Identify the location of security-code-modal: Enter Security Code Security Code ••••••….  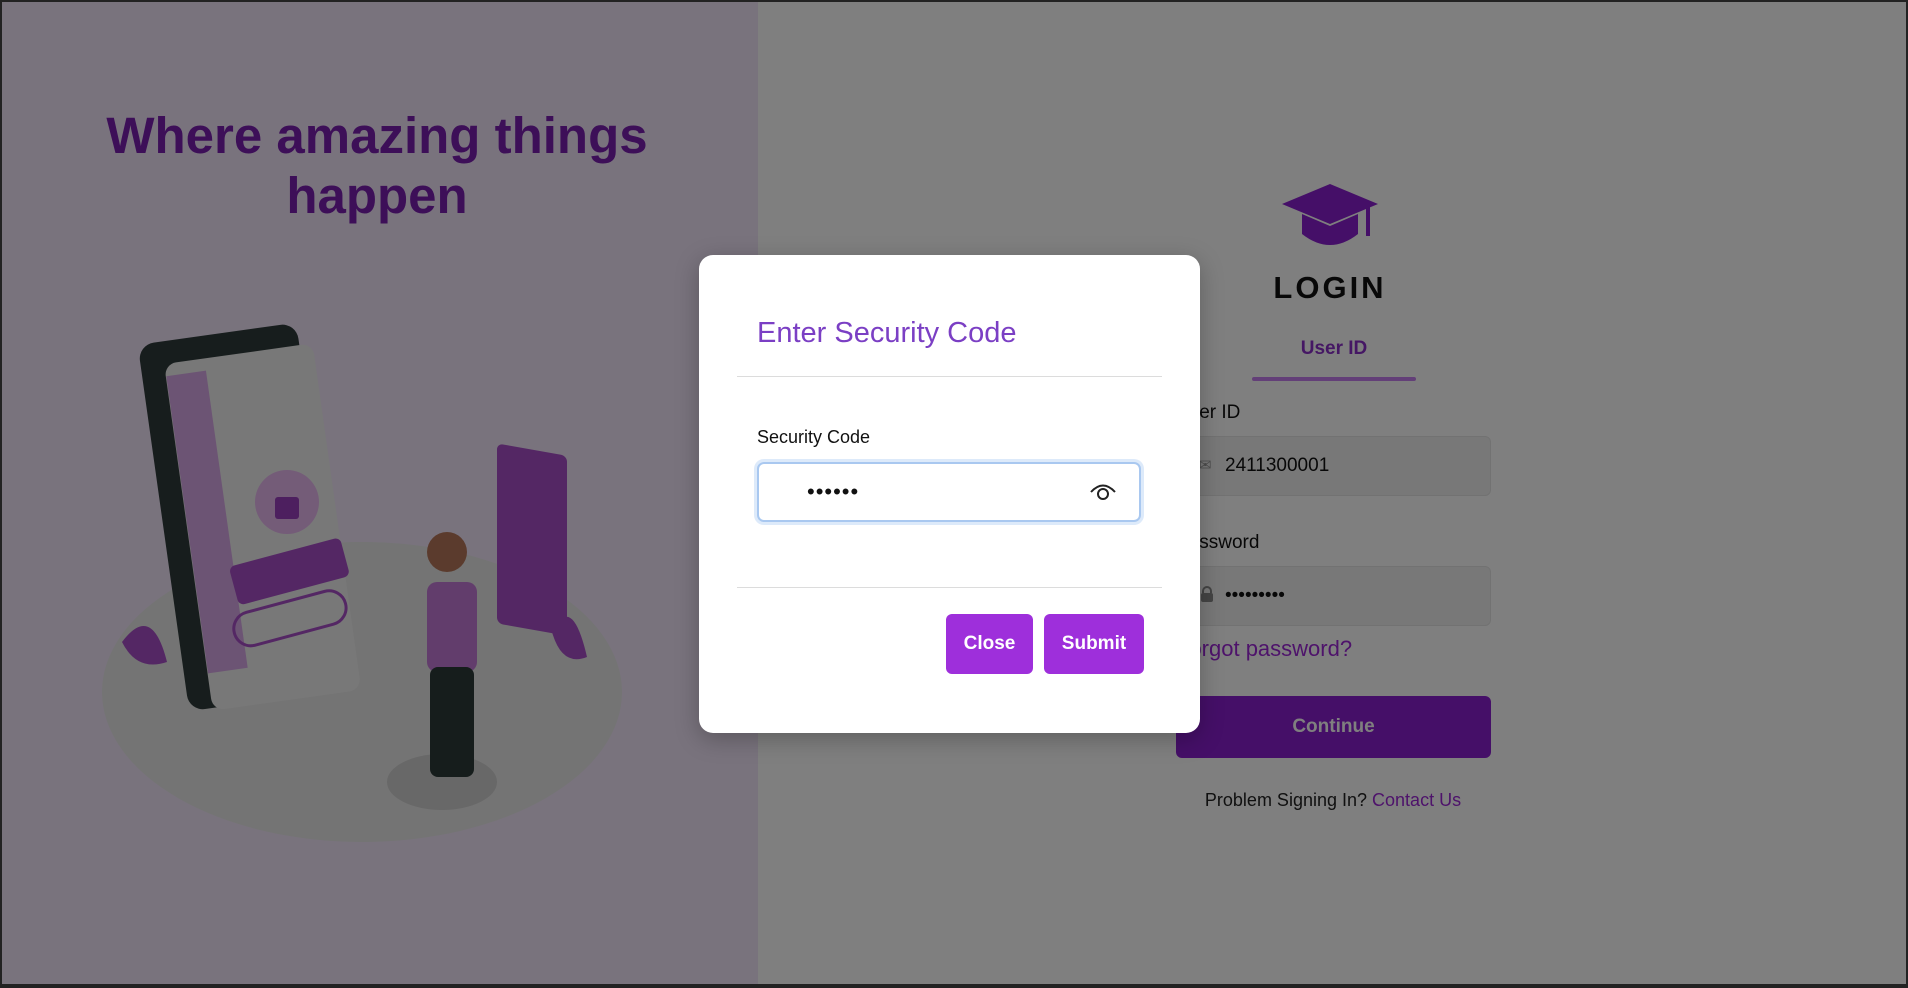
(949, 494).